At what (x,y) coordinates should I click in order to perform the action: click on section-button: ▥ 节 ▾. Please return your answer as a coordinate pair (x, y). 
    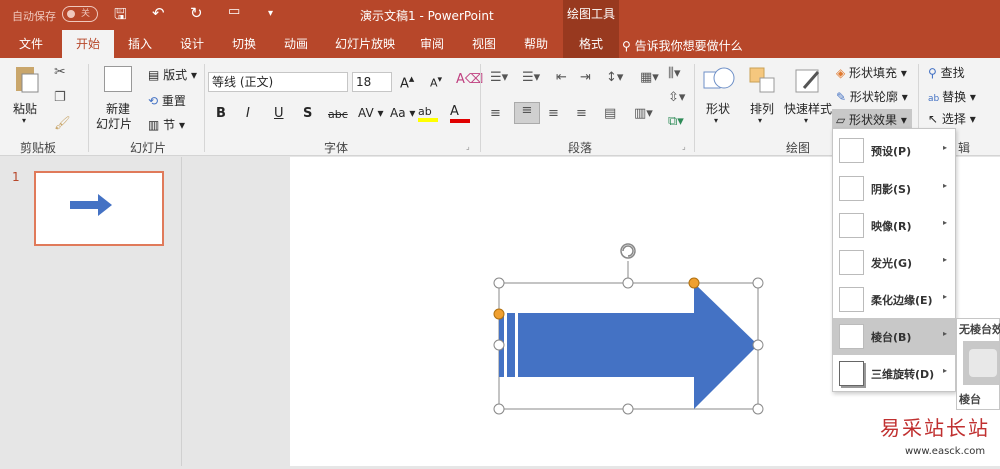
    Looking at the image, I should click on (166, 124).